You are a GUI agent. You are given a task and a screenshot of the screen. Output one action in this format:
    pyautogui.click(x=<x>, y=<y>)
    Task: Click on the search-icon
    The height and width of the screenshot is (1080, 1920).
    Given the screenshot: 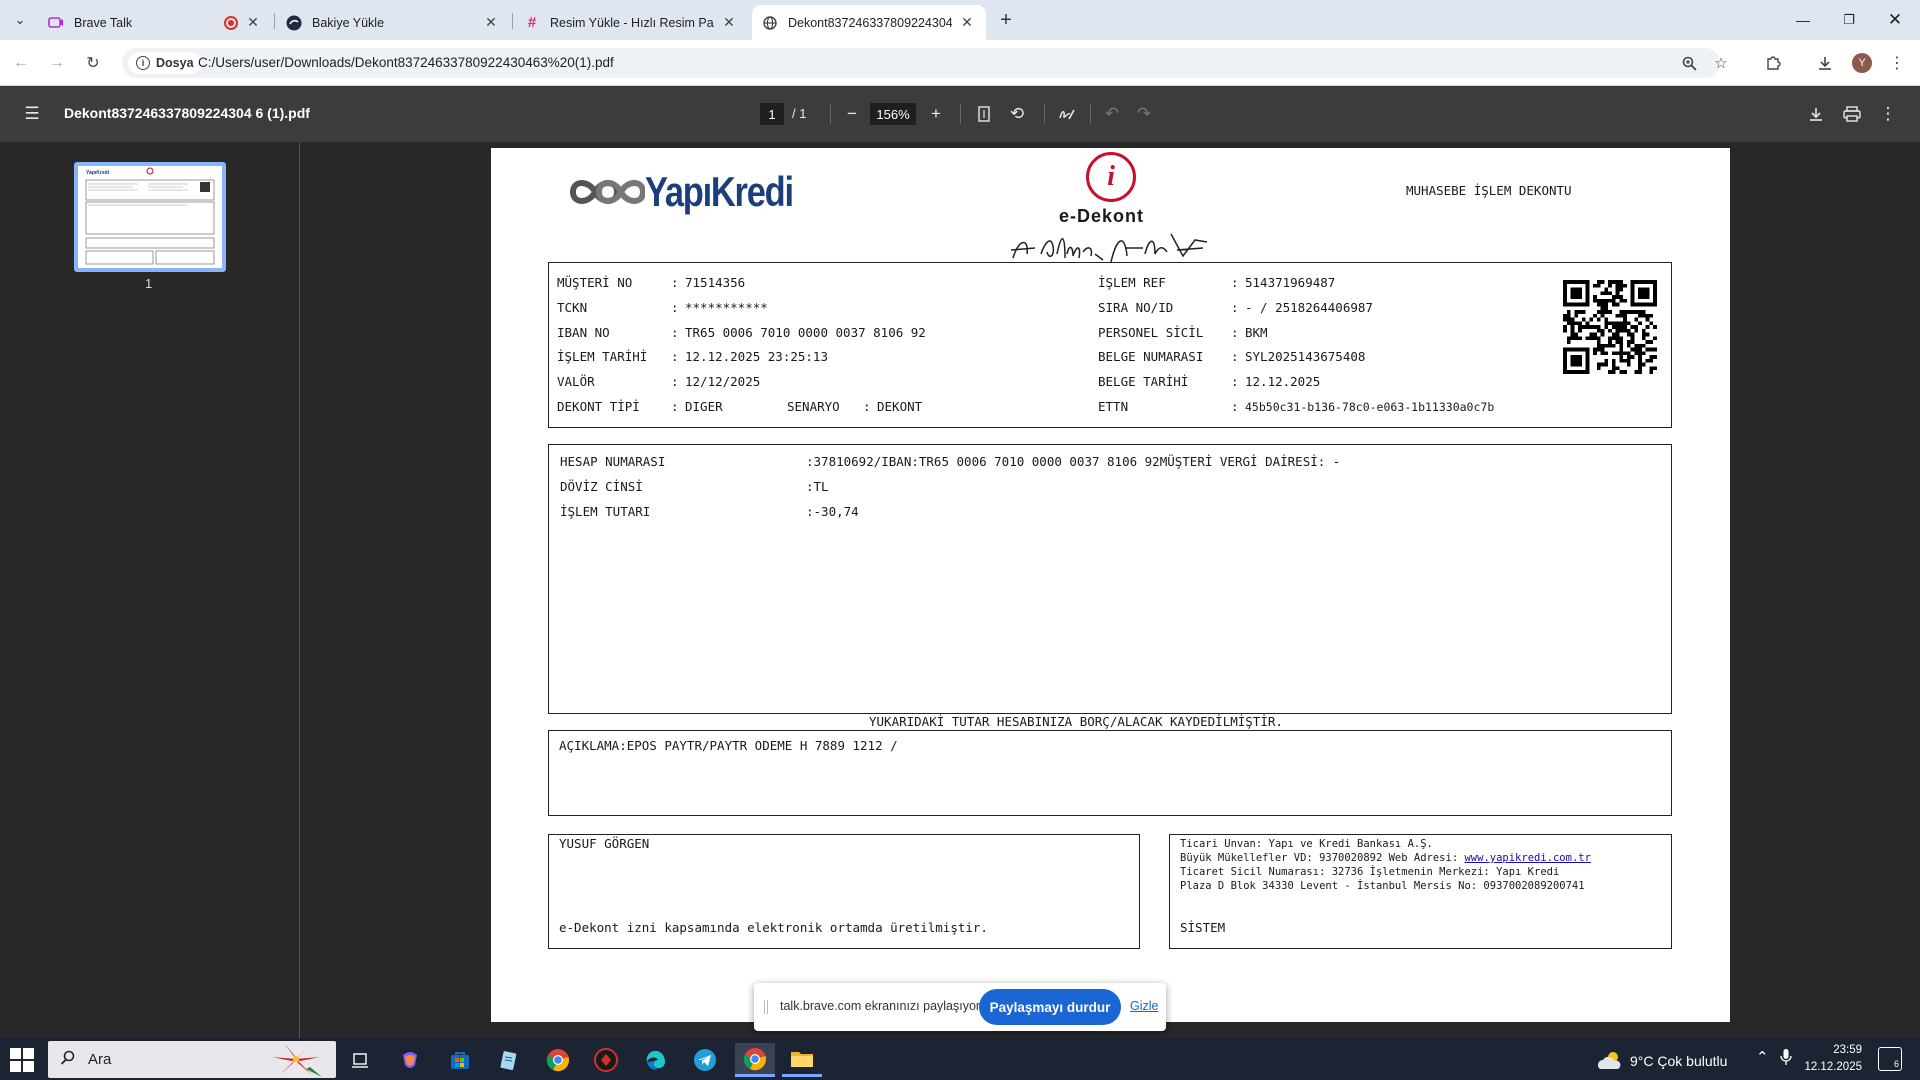 What is the action you would take?
    pyautogui.click(x=68, y=1060)
    